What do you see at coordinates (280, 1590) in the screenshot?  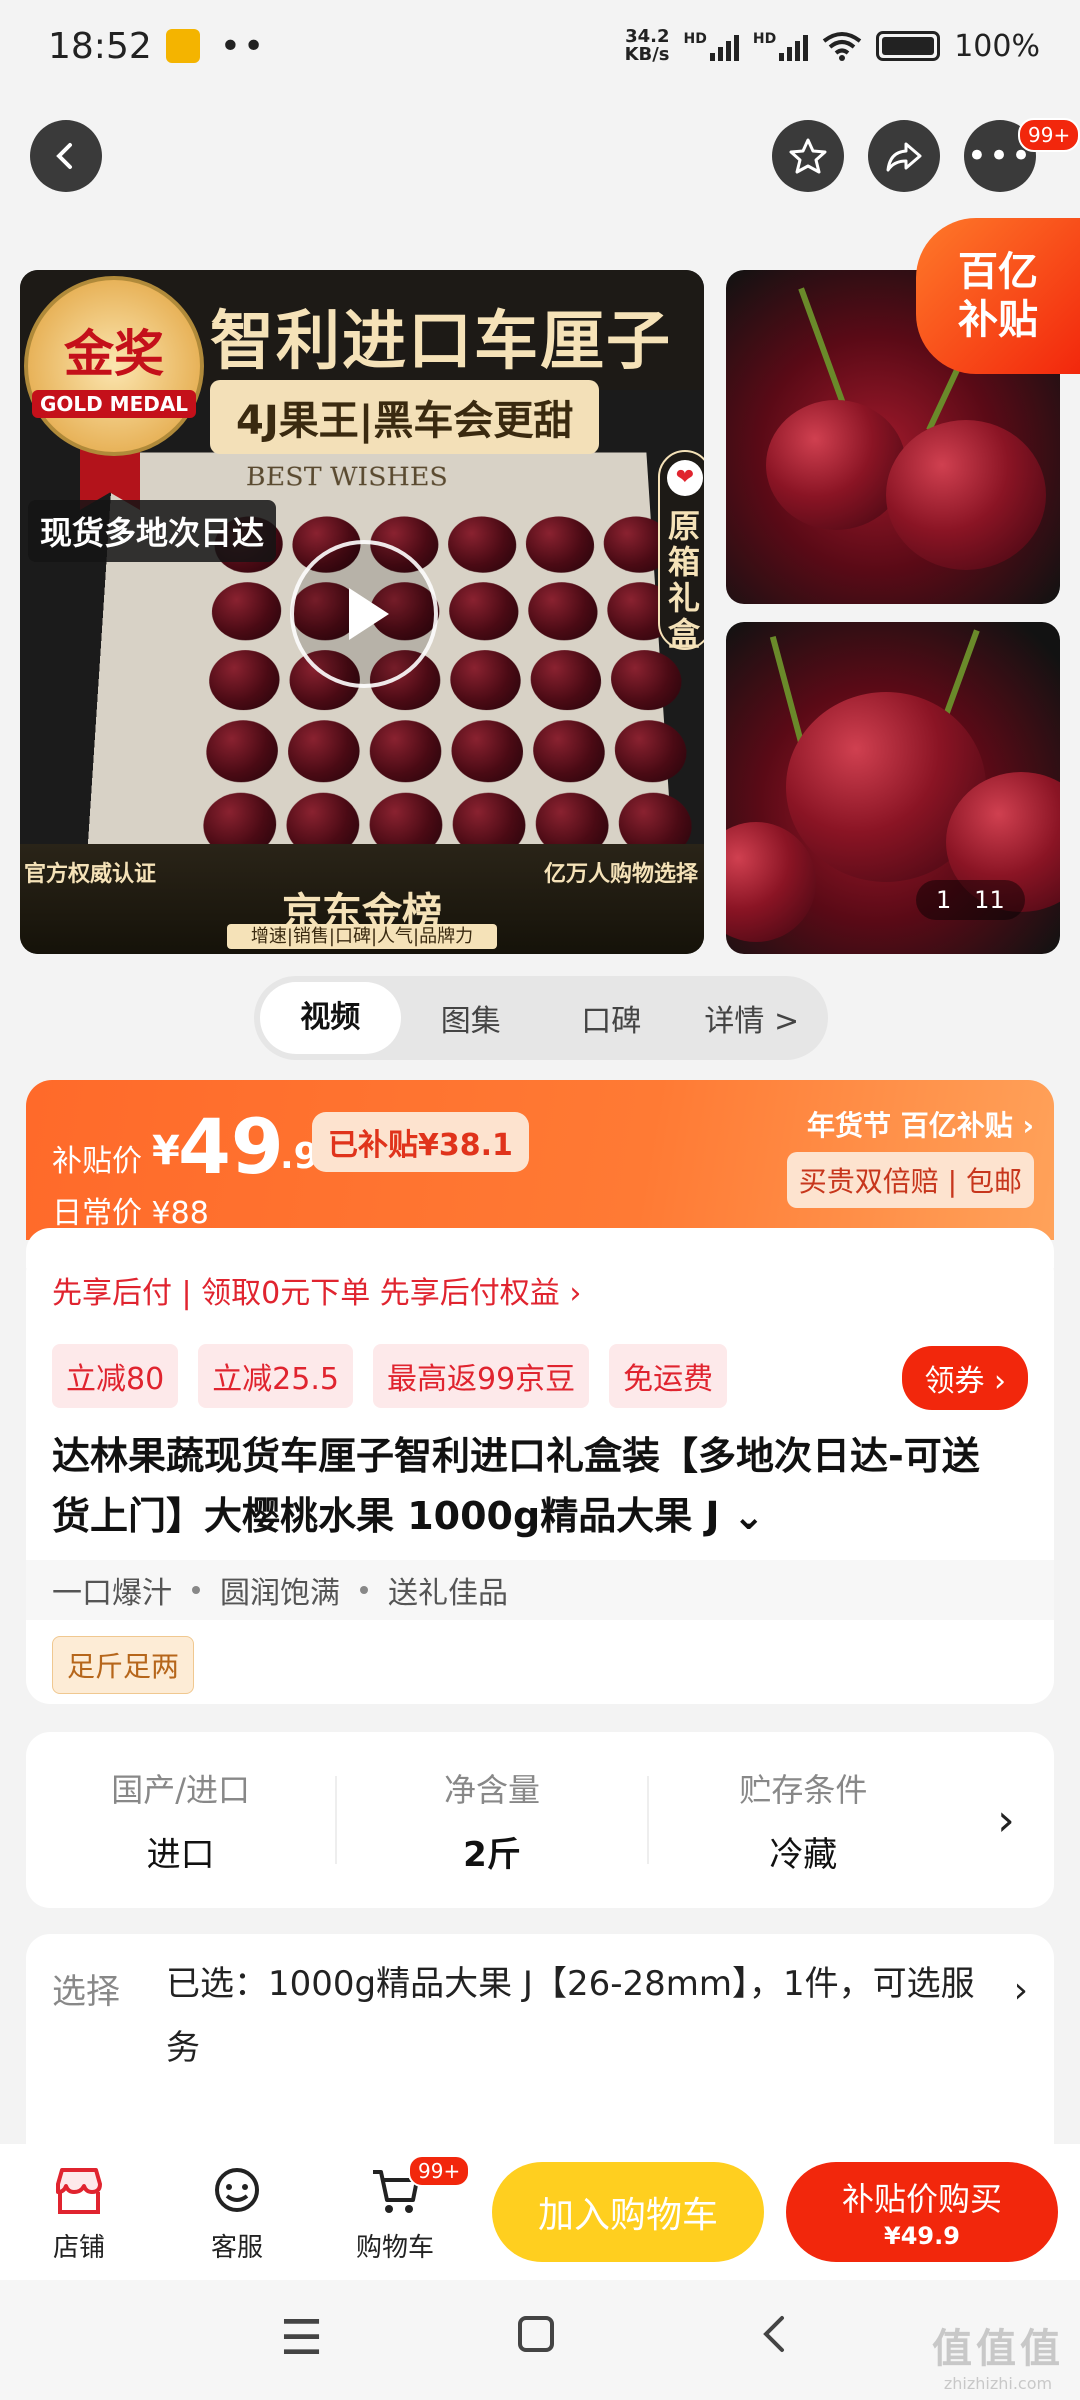 I see `feature-item: 圆润饱满` at bounding box center [280, 1590].